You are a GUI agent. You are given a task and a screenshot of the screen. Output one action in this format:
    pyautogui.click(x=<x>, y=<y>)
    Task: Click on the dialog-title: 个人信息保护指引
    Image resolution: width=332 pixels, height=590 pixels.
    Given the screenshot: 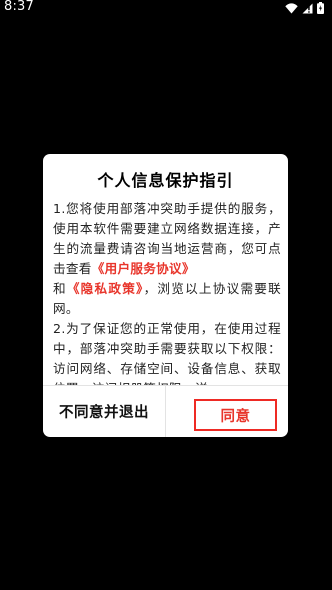 What is the action you would take?
    pyautogui.click(x=165, y=180)
    